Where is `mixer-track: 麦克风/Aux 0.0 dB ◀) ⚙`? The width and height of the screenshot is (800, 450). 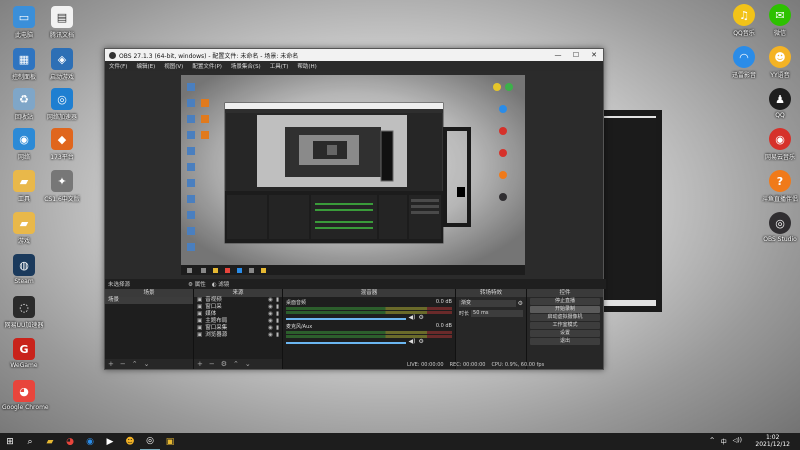 mixer-track: 麦克风/Aux 0.0 dB ◀) ⚙ is located at coordinates (369, 333).